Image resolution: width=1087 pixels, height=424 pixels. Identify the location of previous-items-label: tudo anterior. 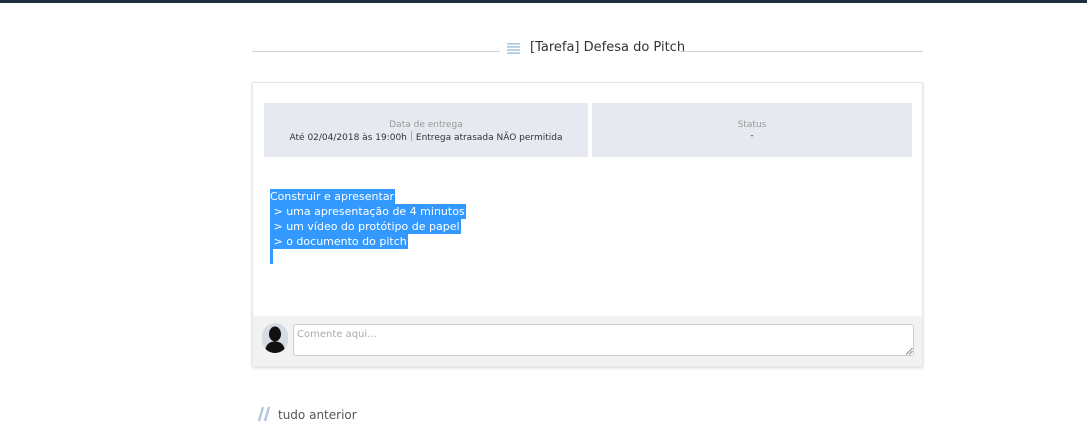
(317, 415).